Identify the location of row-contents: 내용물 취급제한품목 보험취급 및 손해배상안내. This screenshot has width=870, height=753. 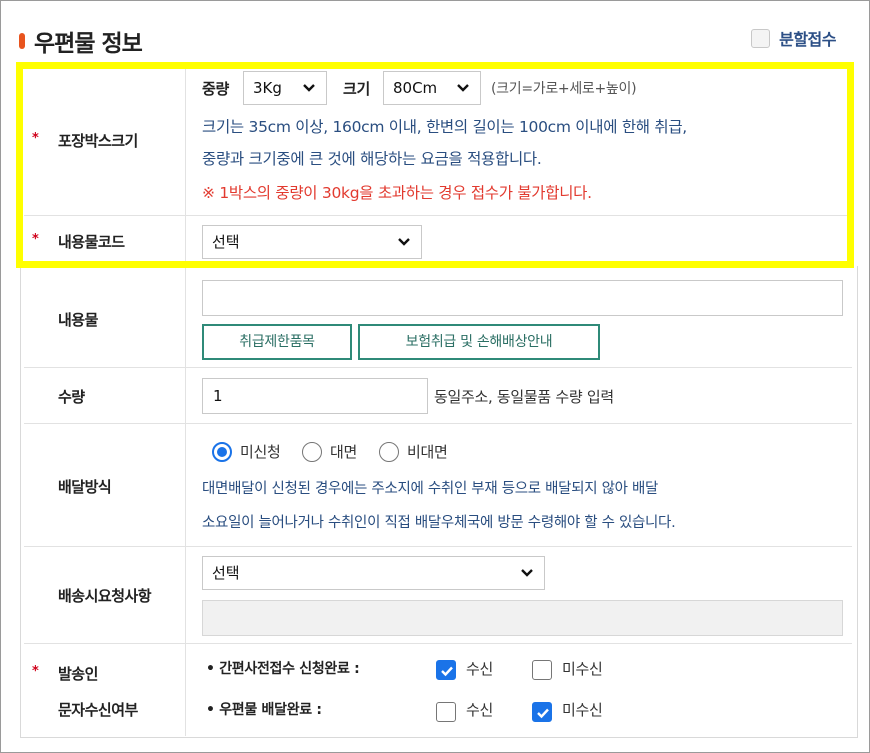
(438, 318).